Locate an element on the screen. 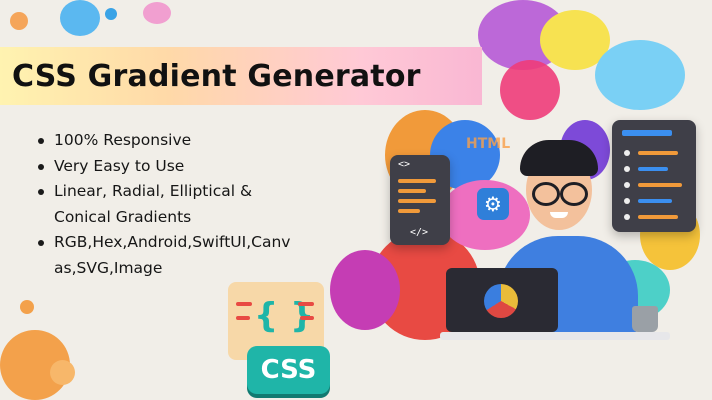  code-card-right is located at coordinates (654, 176).